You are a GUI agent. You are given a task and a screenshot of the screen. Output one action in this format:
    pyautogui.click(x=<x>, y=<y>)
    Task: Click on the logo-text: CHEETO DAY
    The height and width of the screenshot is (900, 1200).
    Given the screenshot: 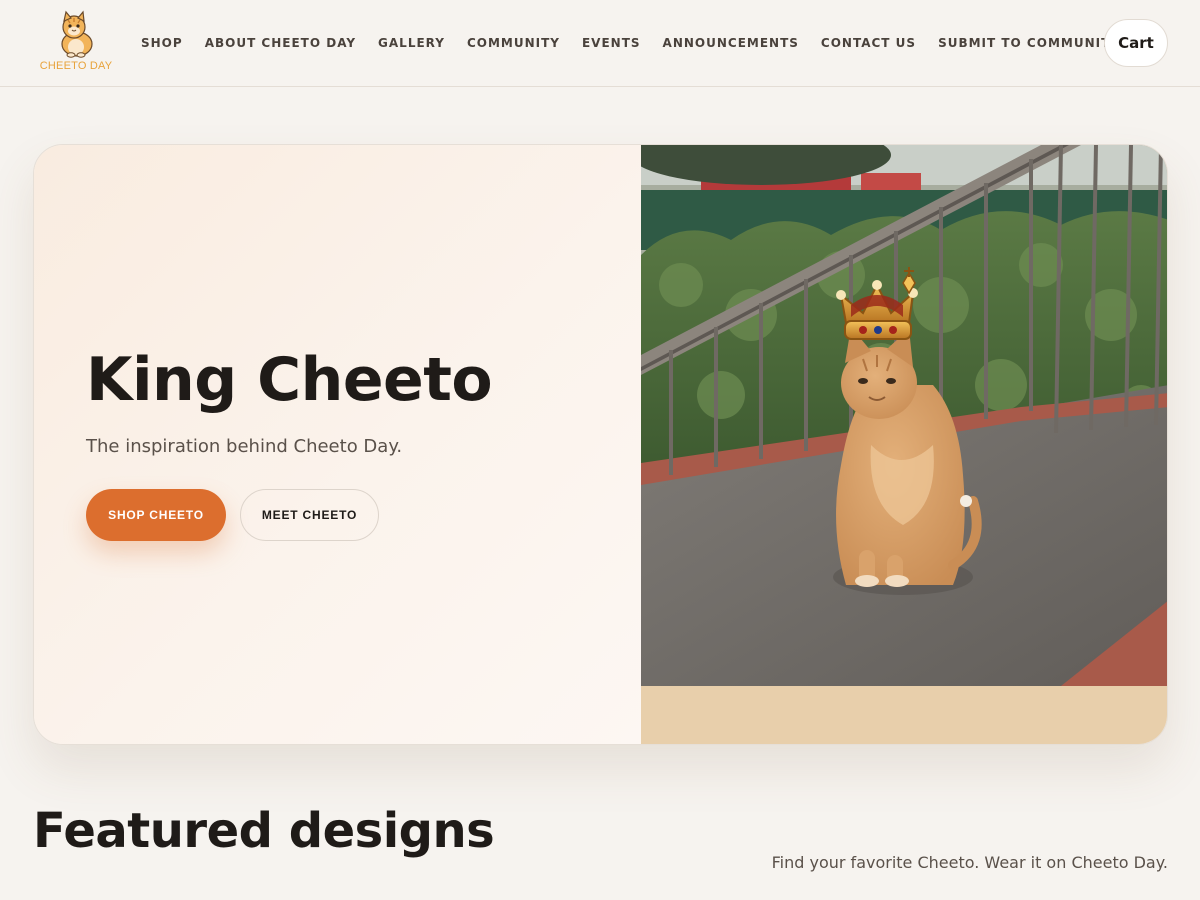 What is the action you would take?
    pyautogui.click(x=76, y=66)
    